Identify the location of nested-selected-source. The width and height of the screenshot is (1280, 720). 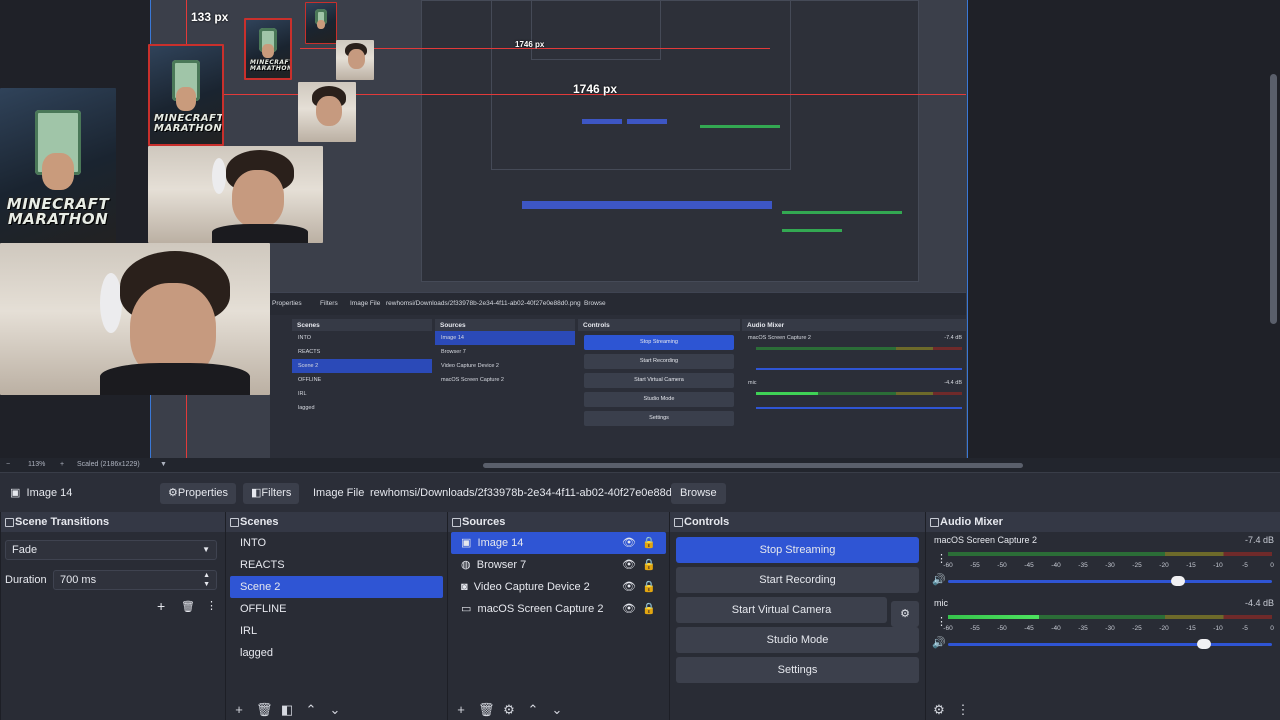
(652, 205).